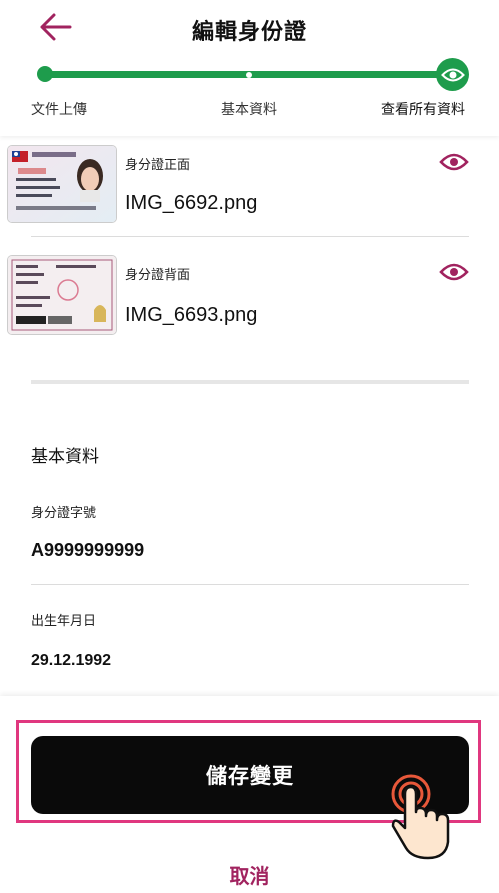  What do you see at coordinates (423, 817) in the screenshot?
I see `hand-pointer-icon` at bounding box center [423, 817].